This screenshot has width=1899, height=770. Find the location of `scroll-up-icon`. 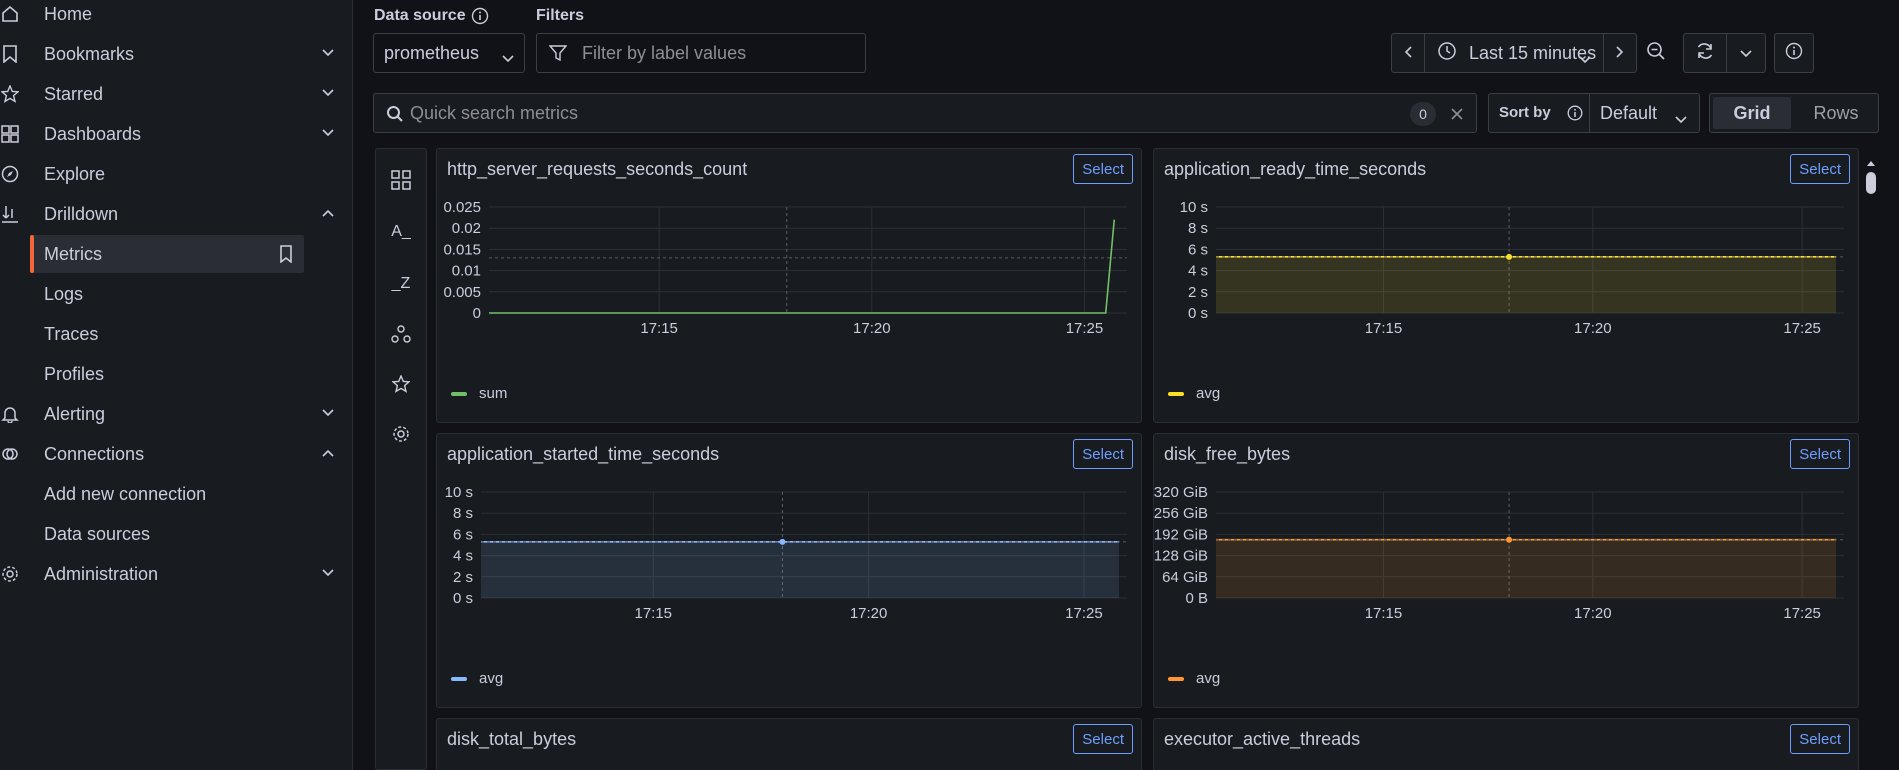

scroll-up-icon is located at coordinates (1871, 162).